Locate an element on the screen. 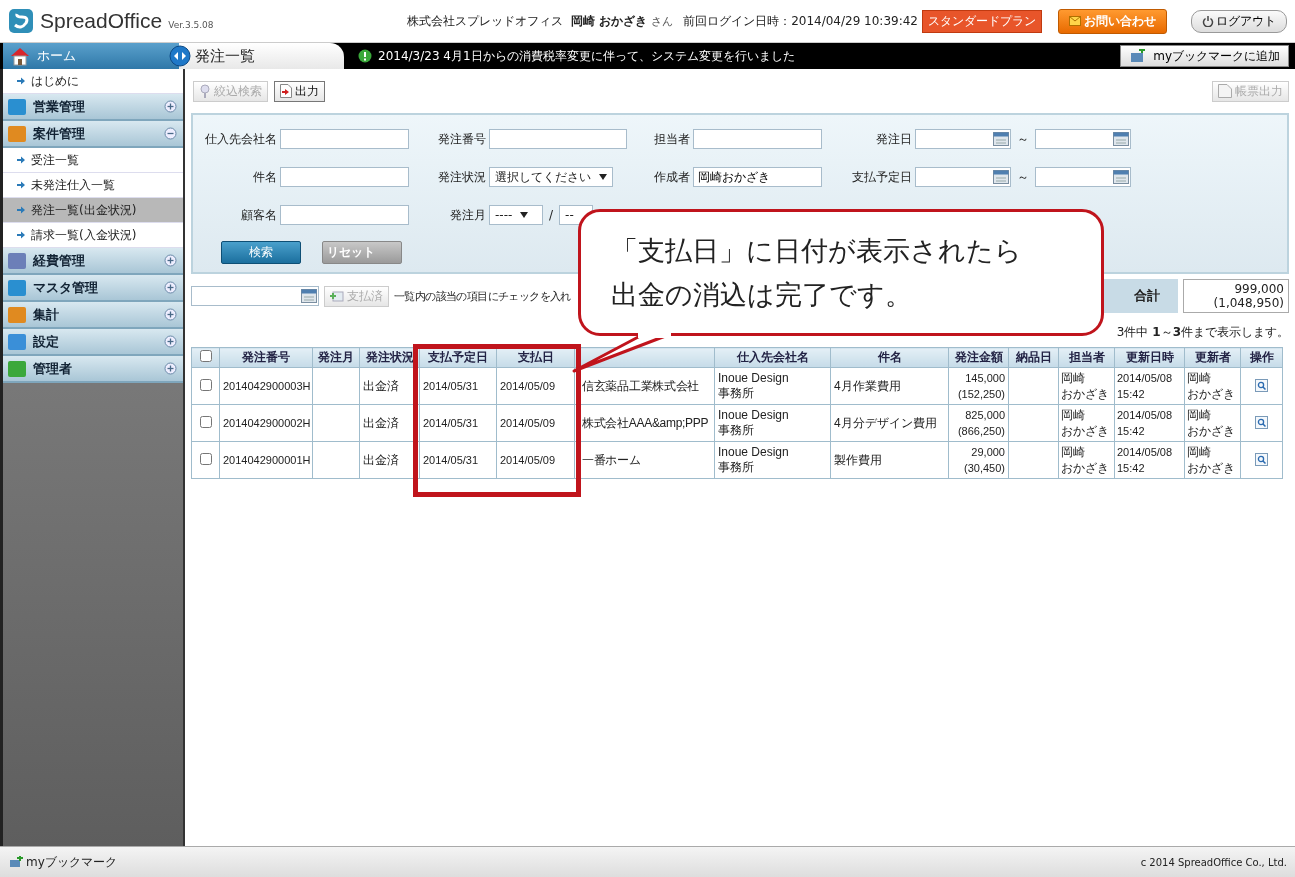 The width and height of the screenshot is (1295, 877). logout-button: ログアウト is located at coordinates (1239, 21).